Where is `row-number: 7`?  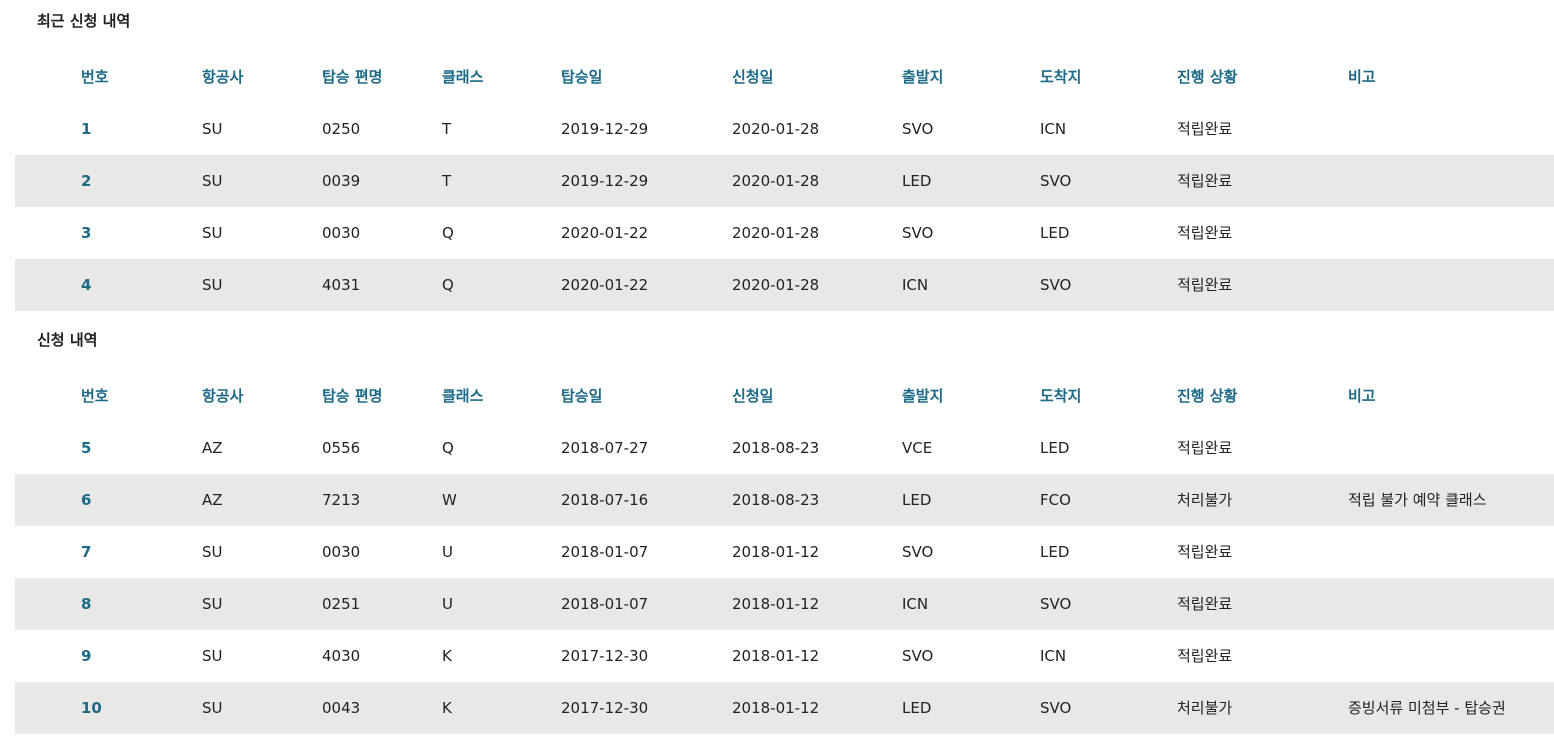 row-number: 7 is located at coordinates (86, 552).